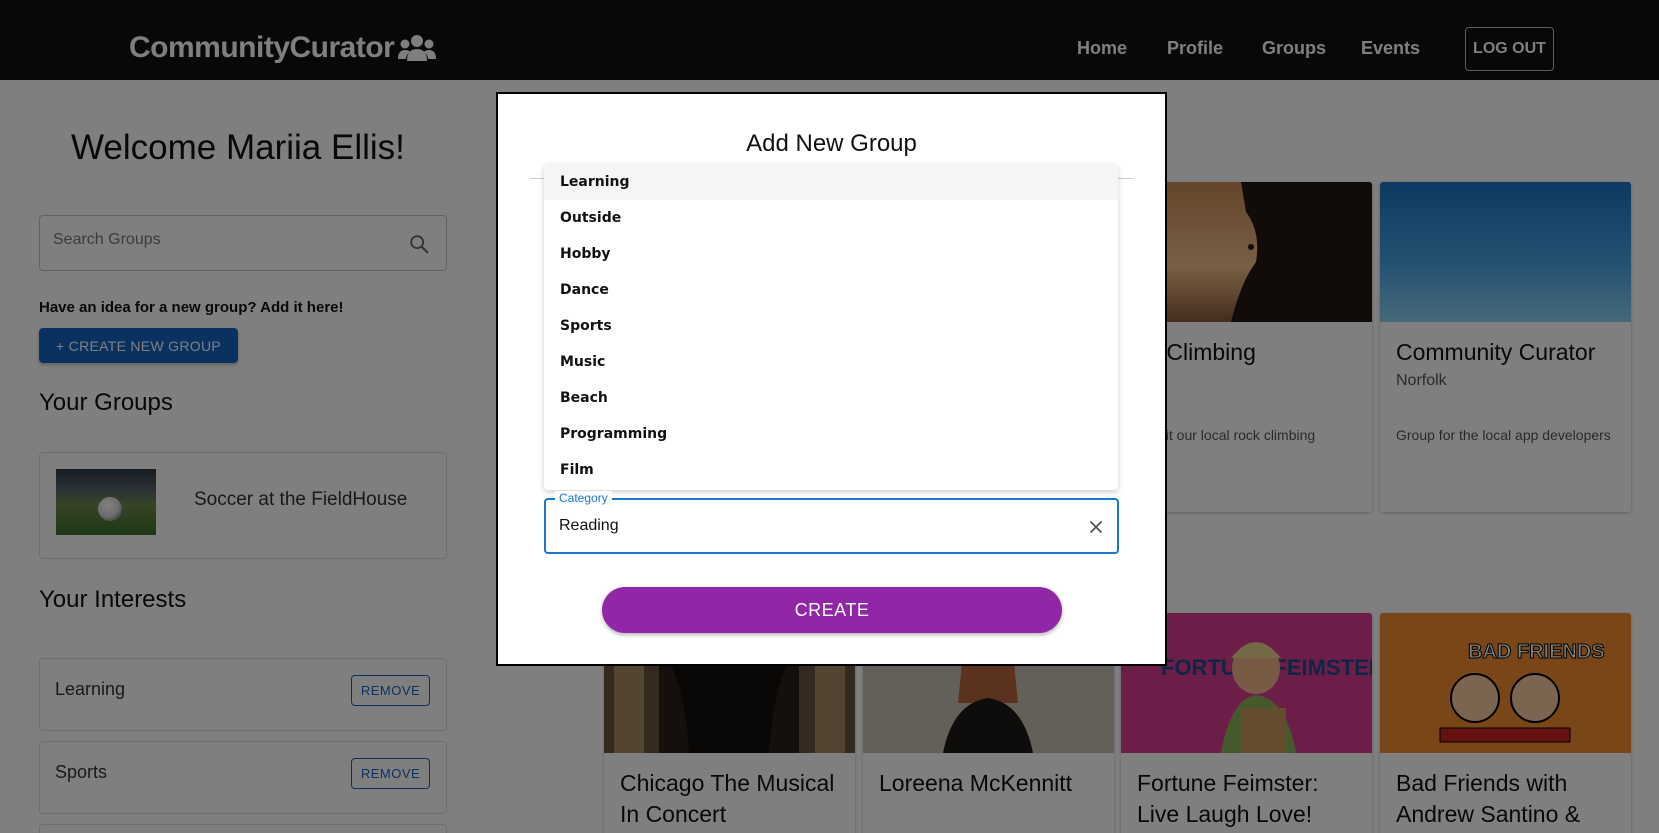 Image resolution: width=1659 pixels, height=833 pixels. I want to click on create-button: CREATE, so click(832, 610).